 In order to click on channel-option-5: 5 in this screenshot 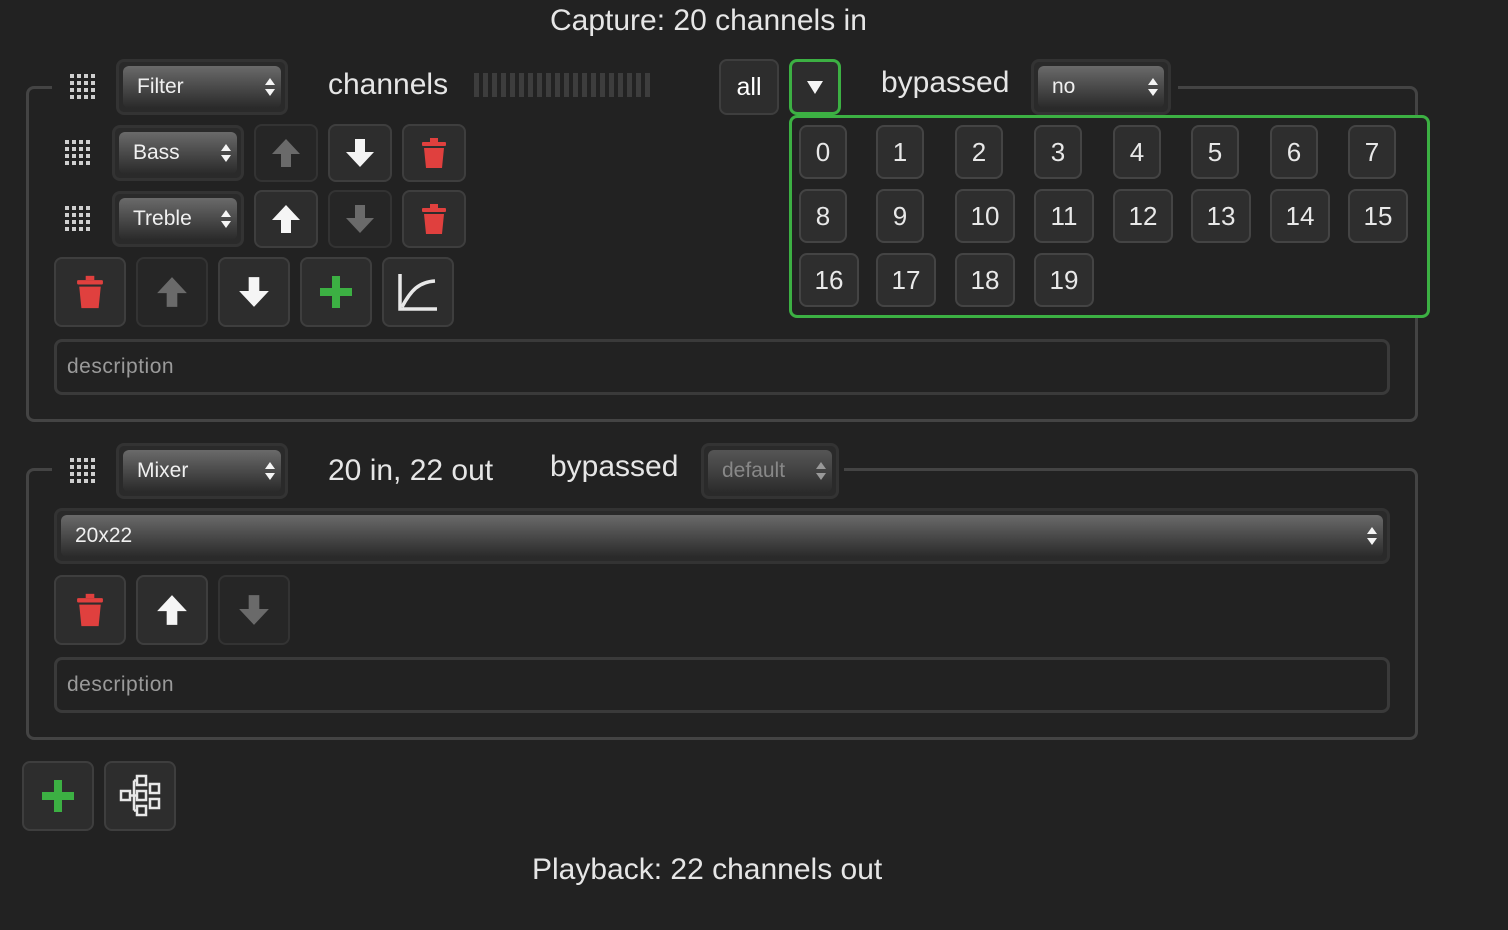, I will do `click(1215, 152)`.